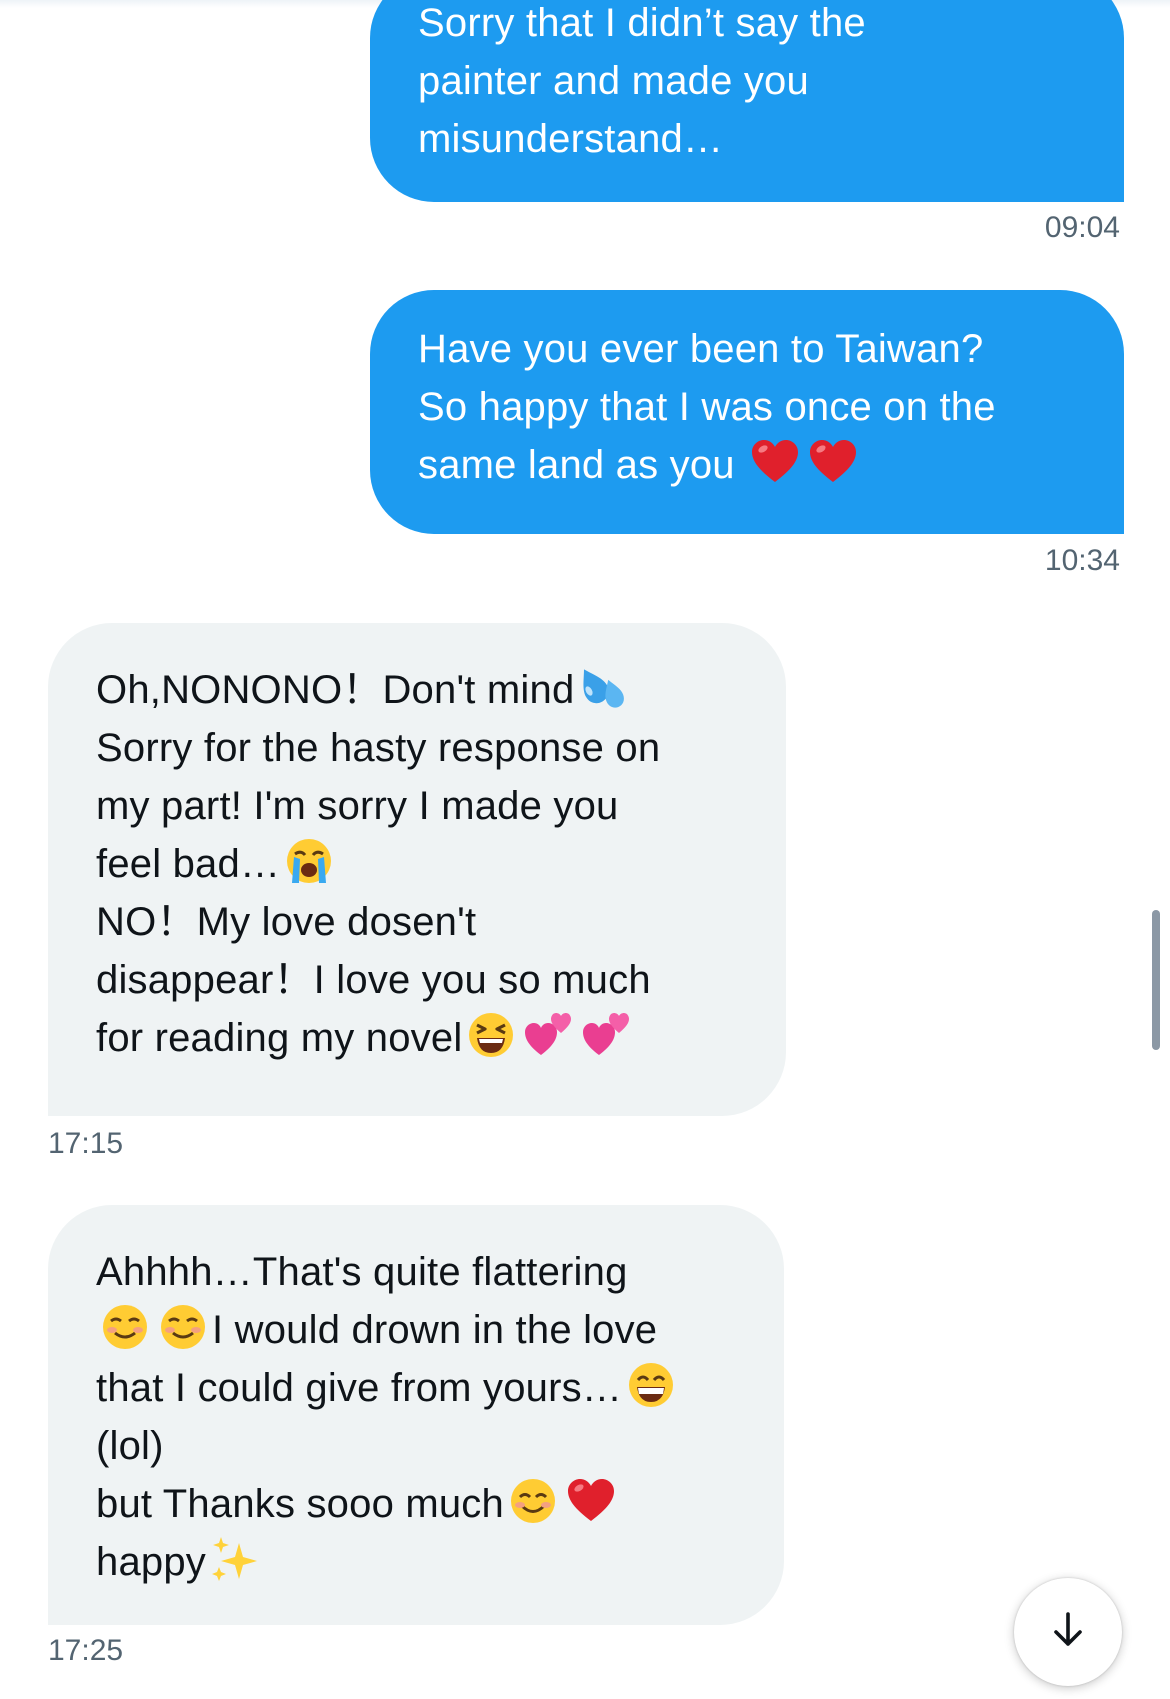  What do you see at coordinates (235, 1559) in the screenshot?
I see `sparkles-icon` at bounding box center [235, 1559].